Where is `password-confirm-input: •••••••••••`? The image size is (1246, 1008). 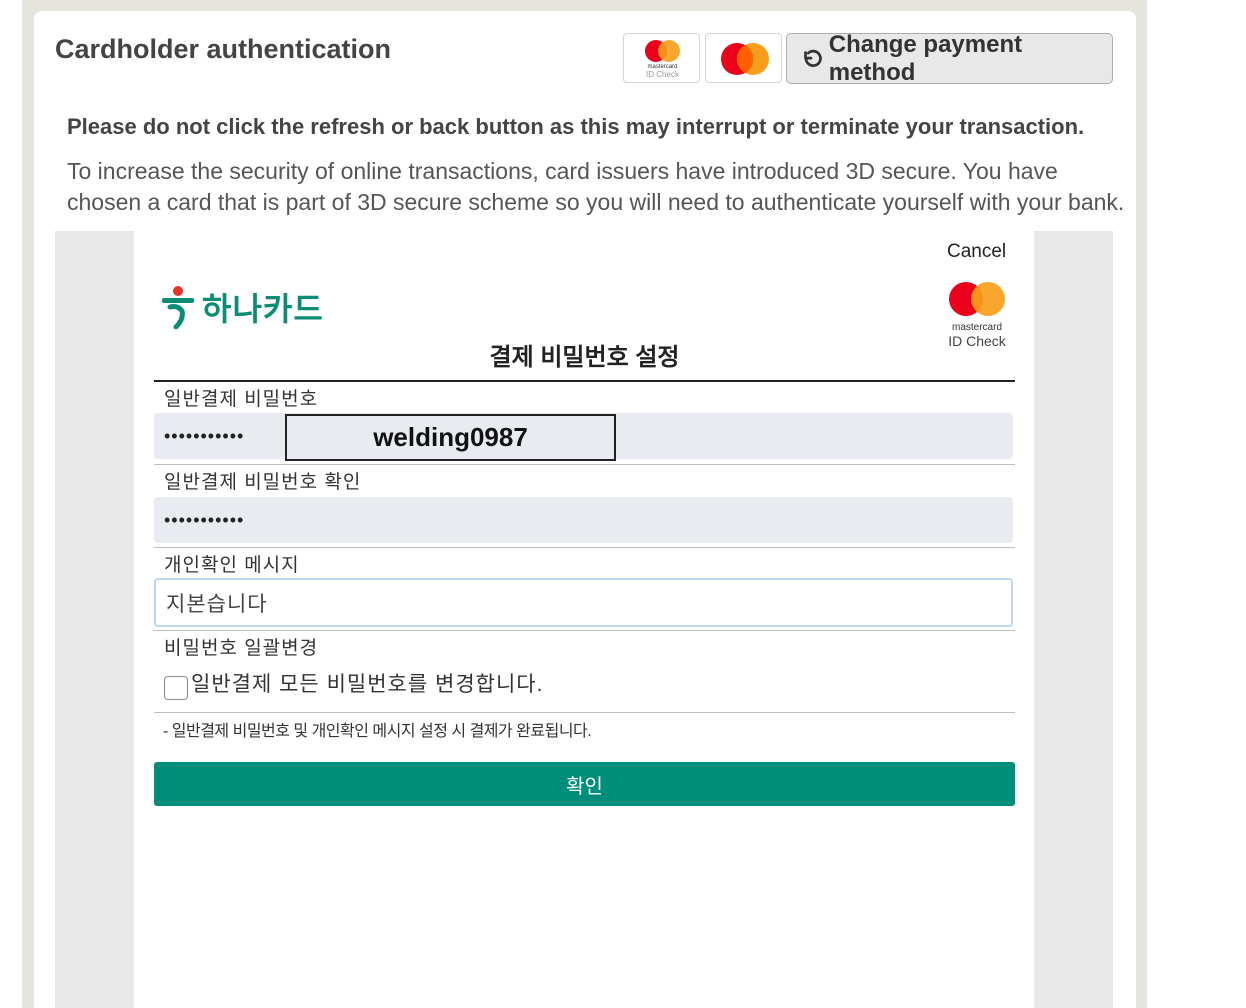 password-confirm-input: ••••••••••• is located at coordinates (583, 520).